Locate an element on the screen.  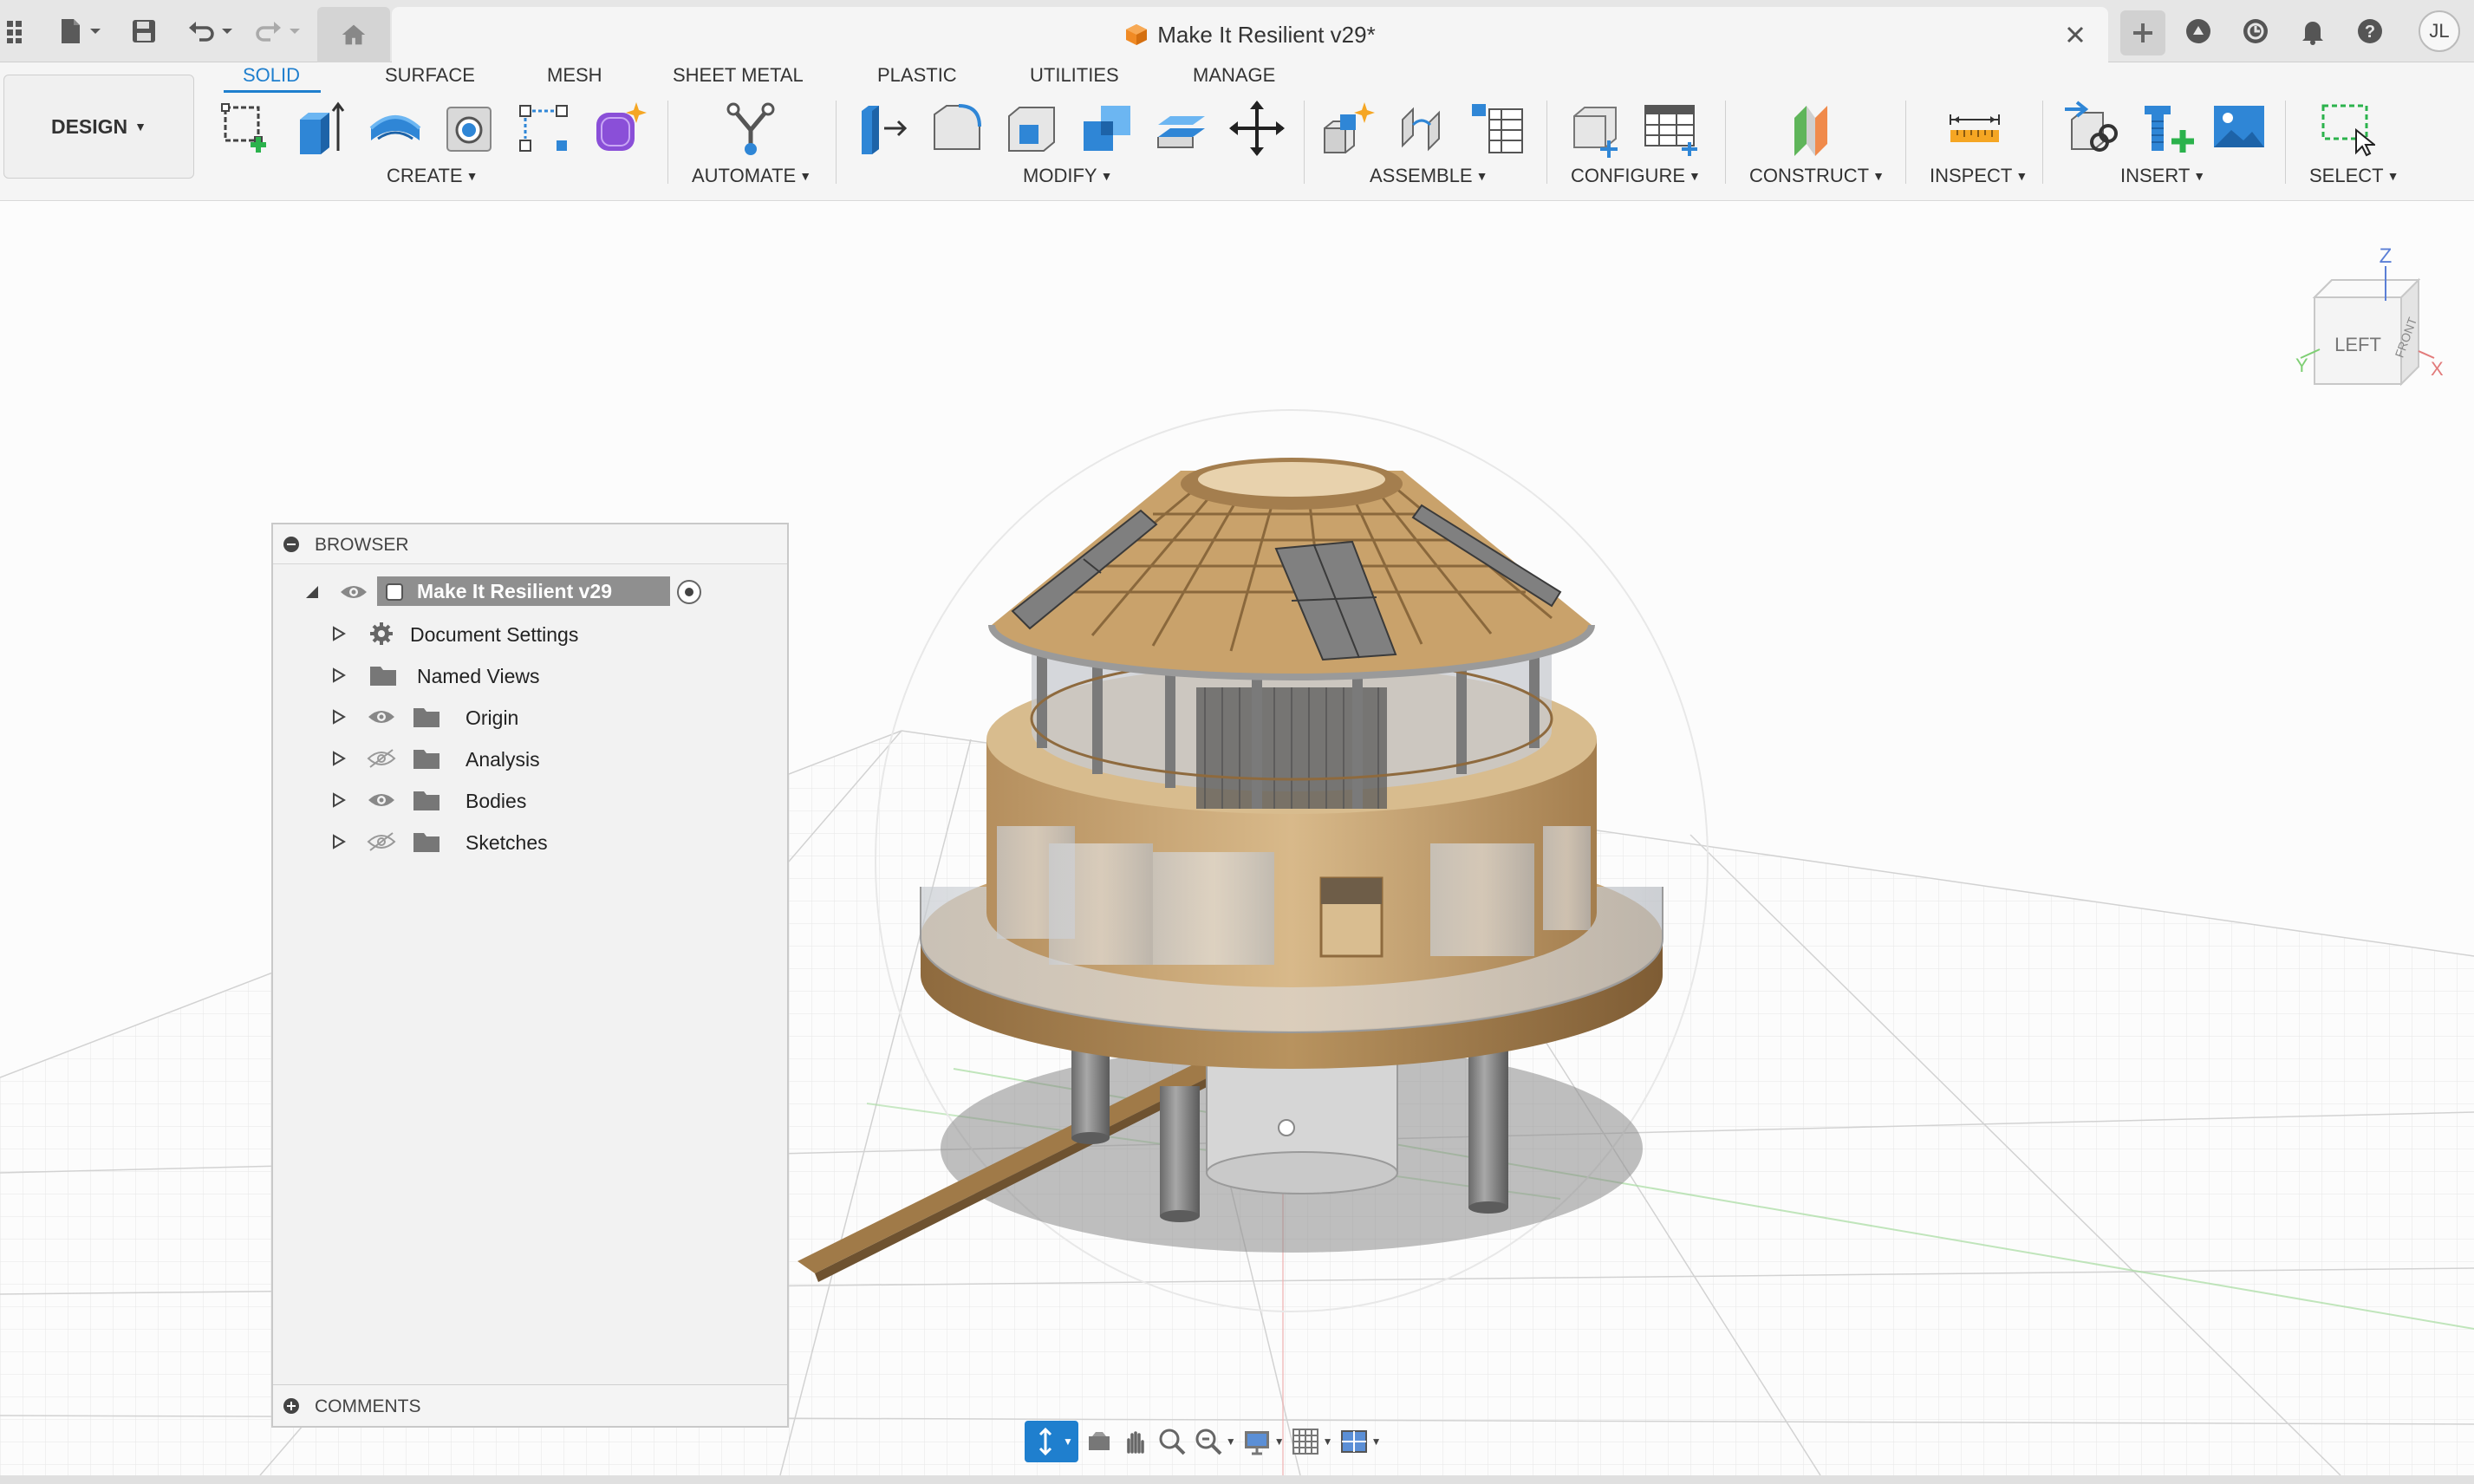
workspace-switcher-button: DESIGN ▼ is located at coordinates (98, 127).